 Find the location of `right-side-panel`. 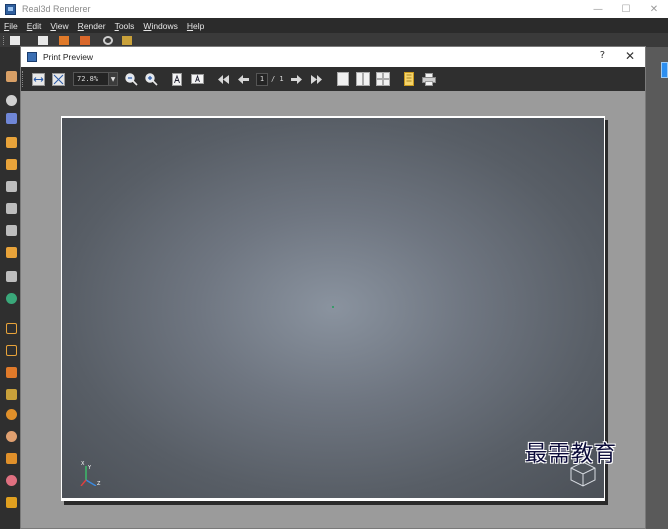

right-side-panel is located at coordinates (657, 288).